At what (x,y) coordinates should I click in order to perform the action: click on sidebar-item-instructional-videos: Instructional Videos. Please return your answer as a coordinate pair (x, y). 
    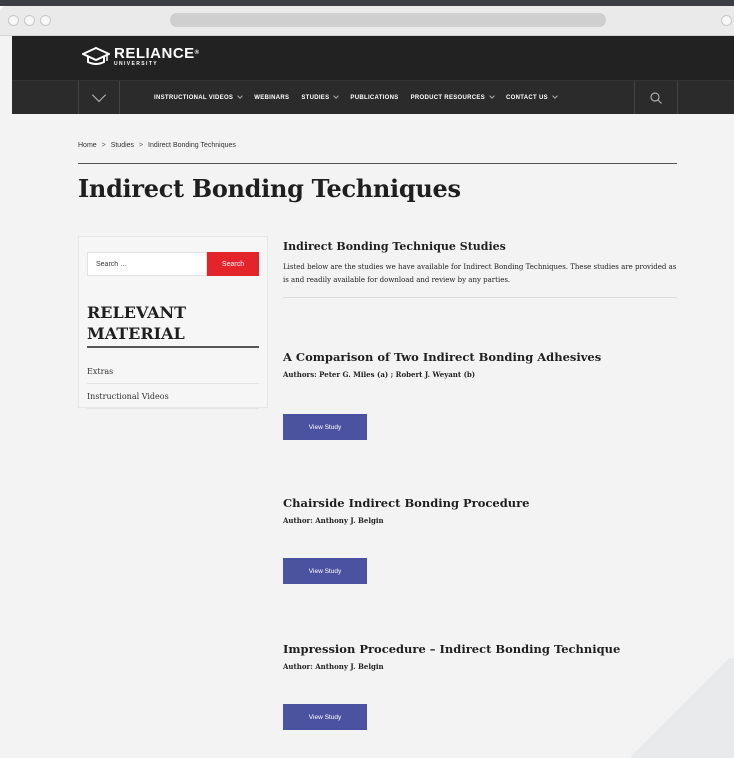
    Looking at the image, I should click on (173, 396).